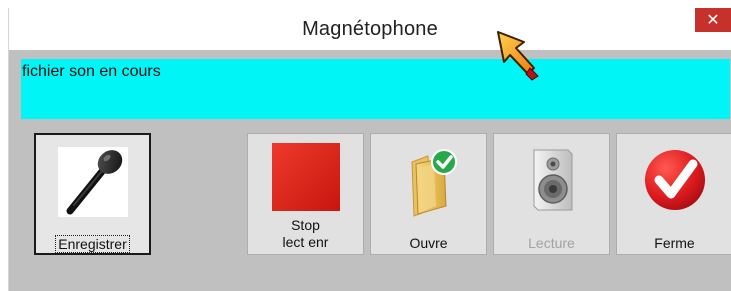  I want to click on stop-square-icon, so click(305, 177).